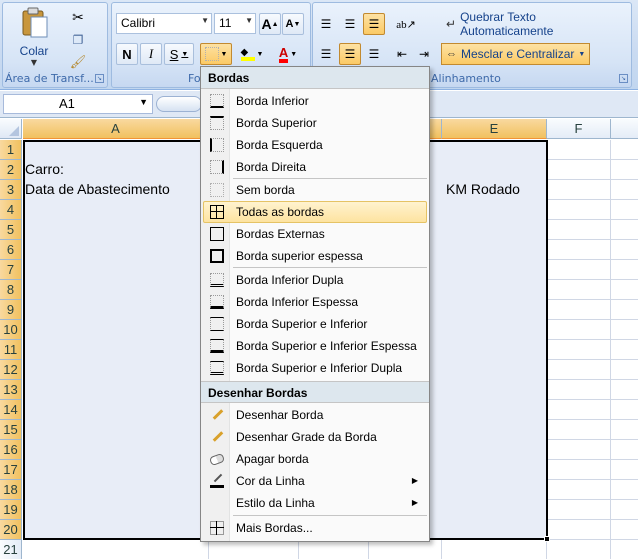  I want to click on menu-item-label: Desenhar Borda, so click(280, 415).